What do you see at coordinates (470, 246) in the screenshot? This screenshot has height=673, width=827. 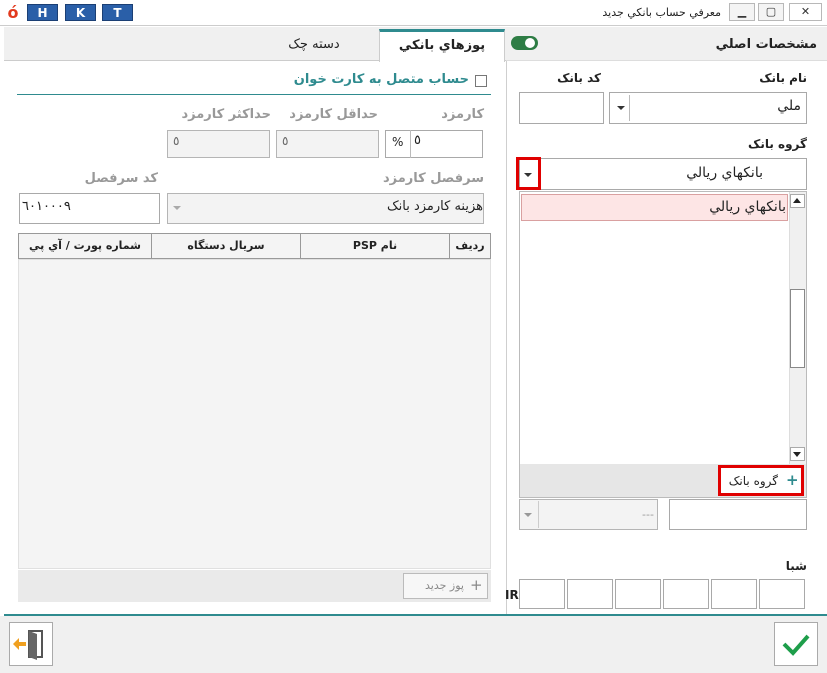 I see `grid-header-row-number: رديف` at bounding box center [470, 246].